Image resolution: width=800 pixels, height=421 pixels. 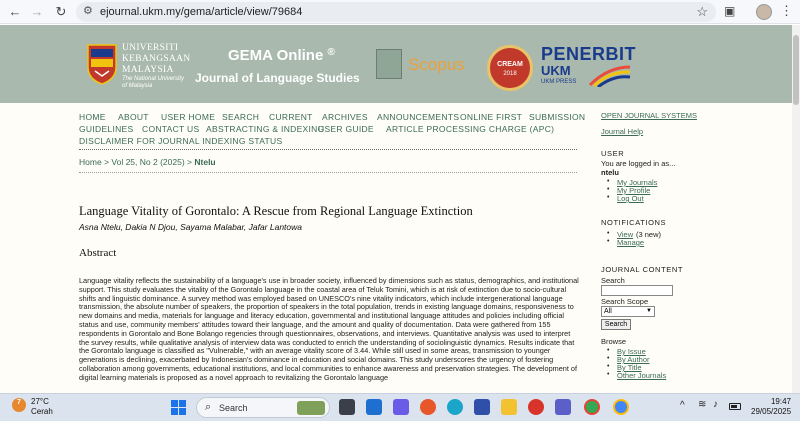 What do you see at coordinates (389, 64) in the screenshot?
I see `elsevier-tree-icon` at bounding box center [389, 64].